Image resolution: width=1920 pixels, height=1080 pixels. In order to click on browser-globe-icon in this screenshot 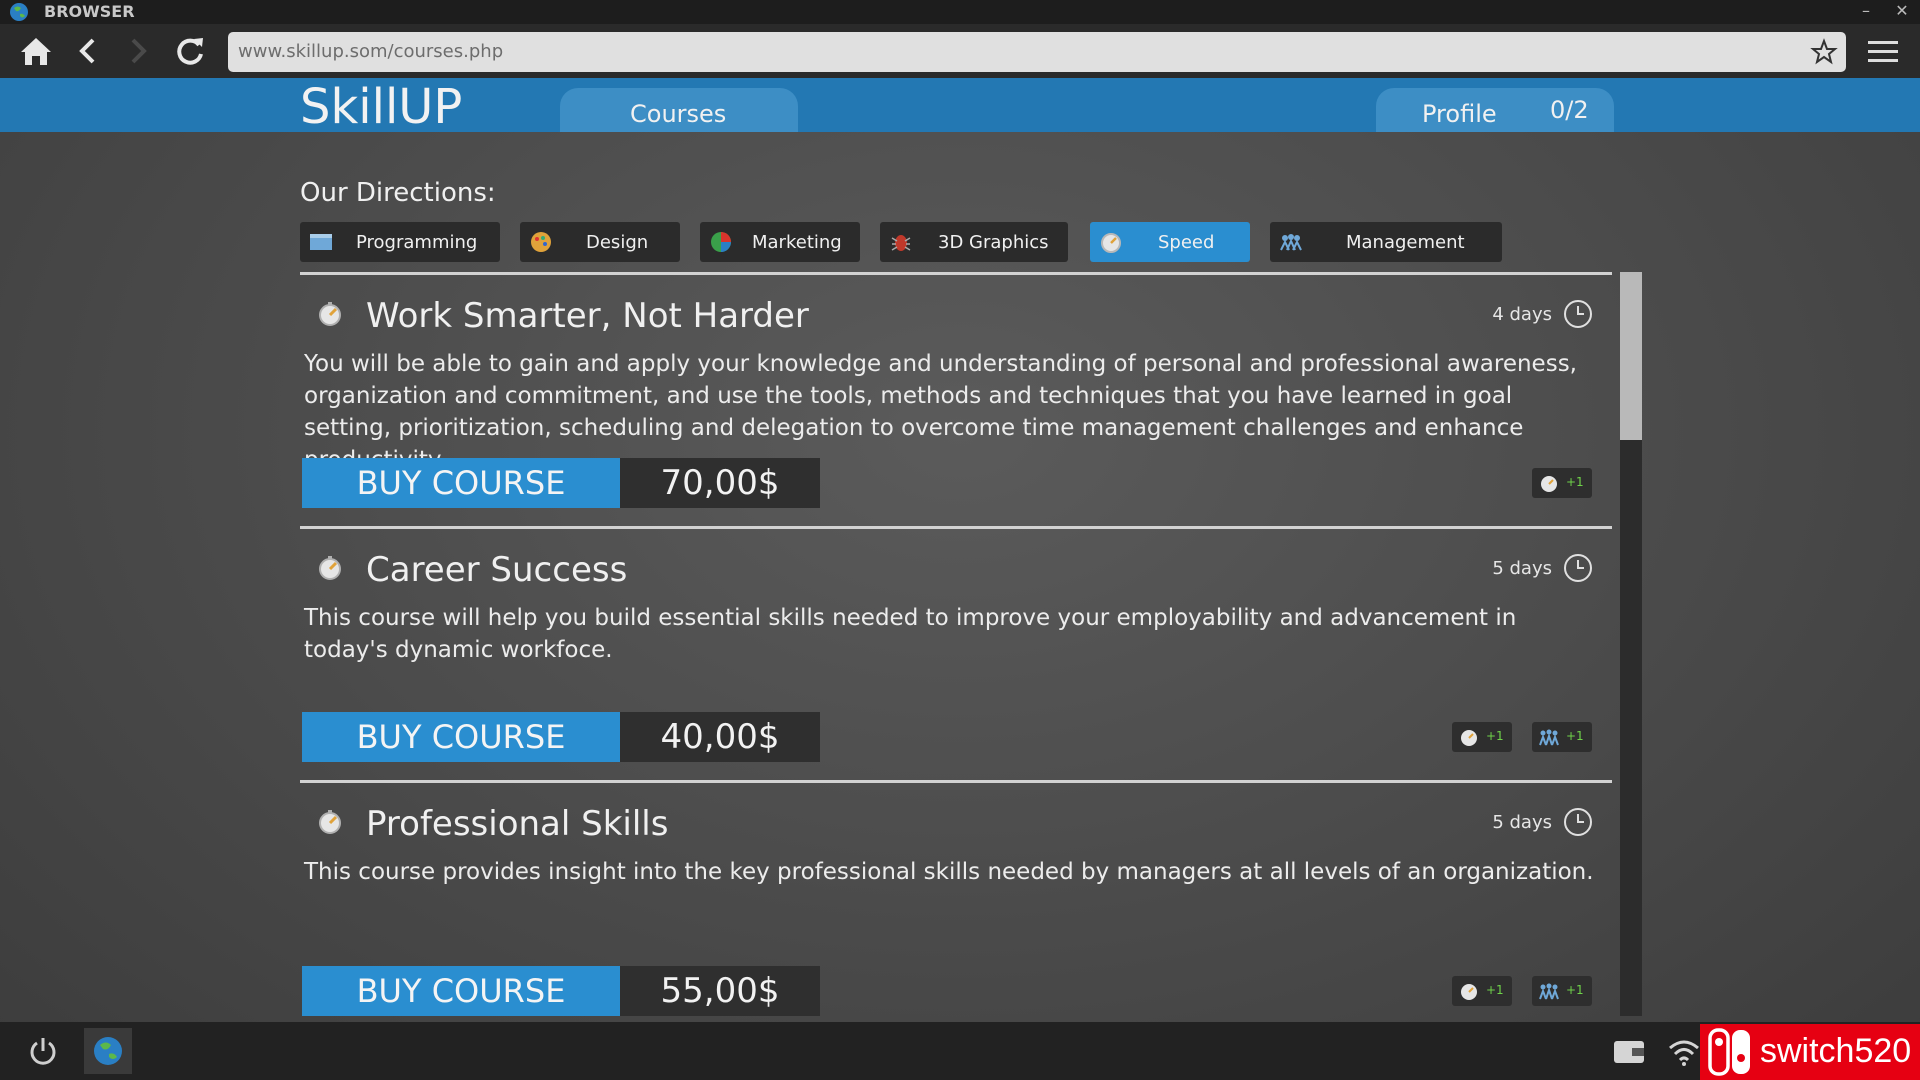, I will do `click(19, 12)`.